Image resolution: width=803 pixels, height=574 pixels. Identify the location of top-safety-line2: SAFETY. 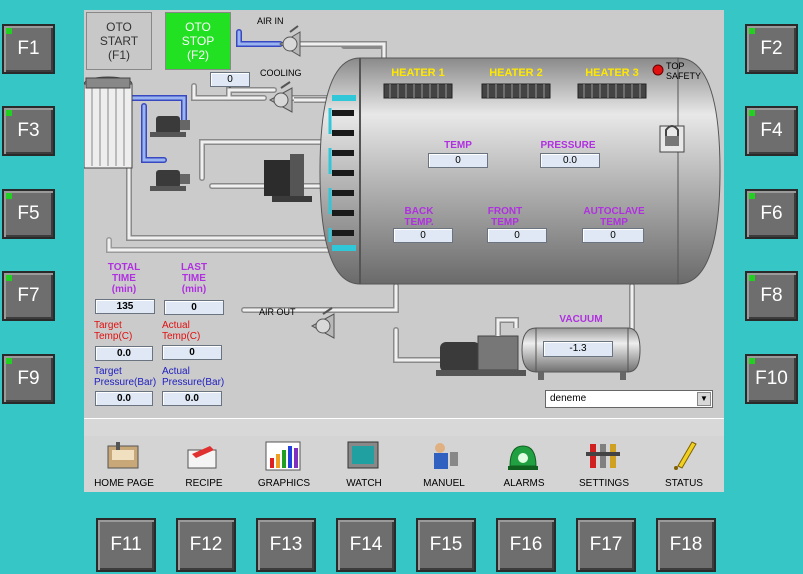
(684, 76).